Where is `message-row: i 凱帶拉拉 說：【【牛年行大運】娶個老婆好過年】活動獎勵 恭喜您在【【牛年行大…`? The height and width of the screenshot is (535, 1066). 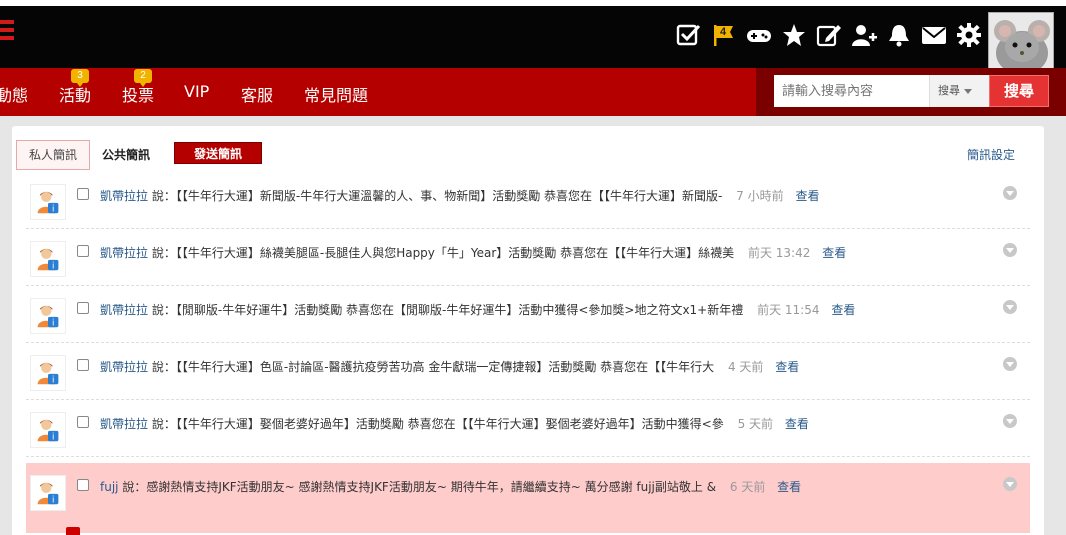
message-row: i 凱帶拉拉 說：【【牛年行大運】娶個老婆好過年】活動獎勵 恭喜您在【【牛年行大… is located at coordinates (528, 428).